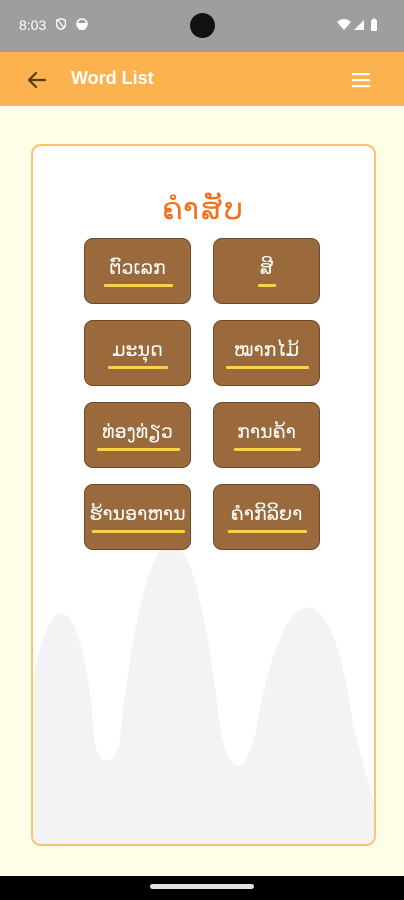  I want to click on hamburger-menu-icon, so click(361, 80).